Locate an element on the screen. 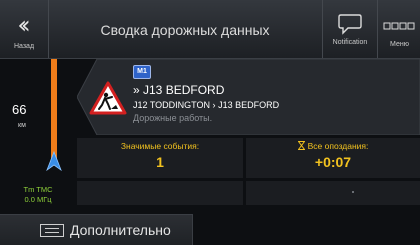 The width and height of the screenshot is (420, 245). list-icon is located at coordinates (52, 230).